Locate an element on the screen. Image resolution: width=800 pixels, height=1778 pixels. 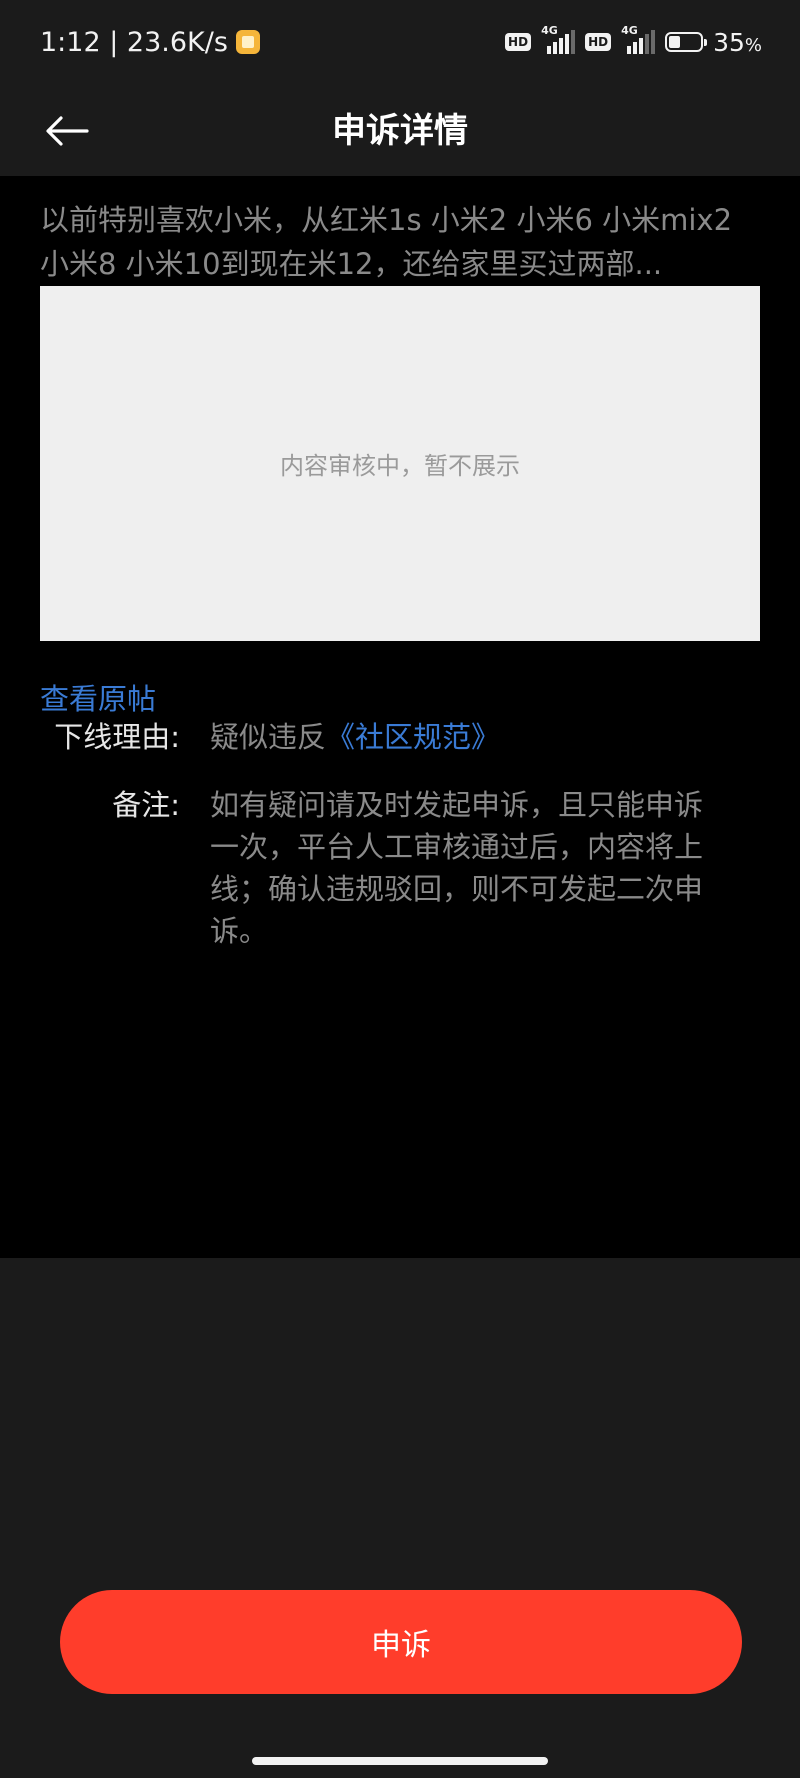
page-title: 申诉详情 is located at coordinates (400, 131).